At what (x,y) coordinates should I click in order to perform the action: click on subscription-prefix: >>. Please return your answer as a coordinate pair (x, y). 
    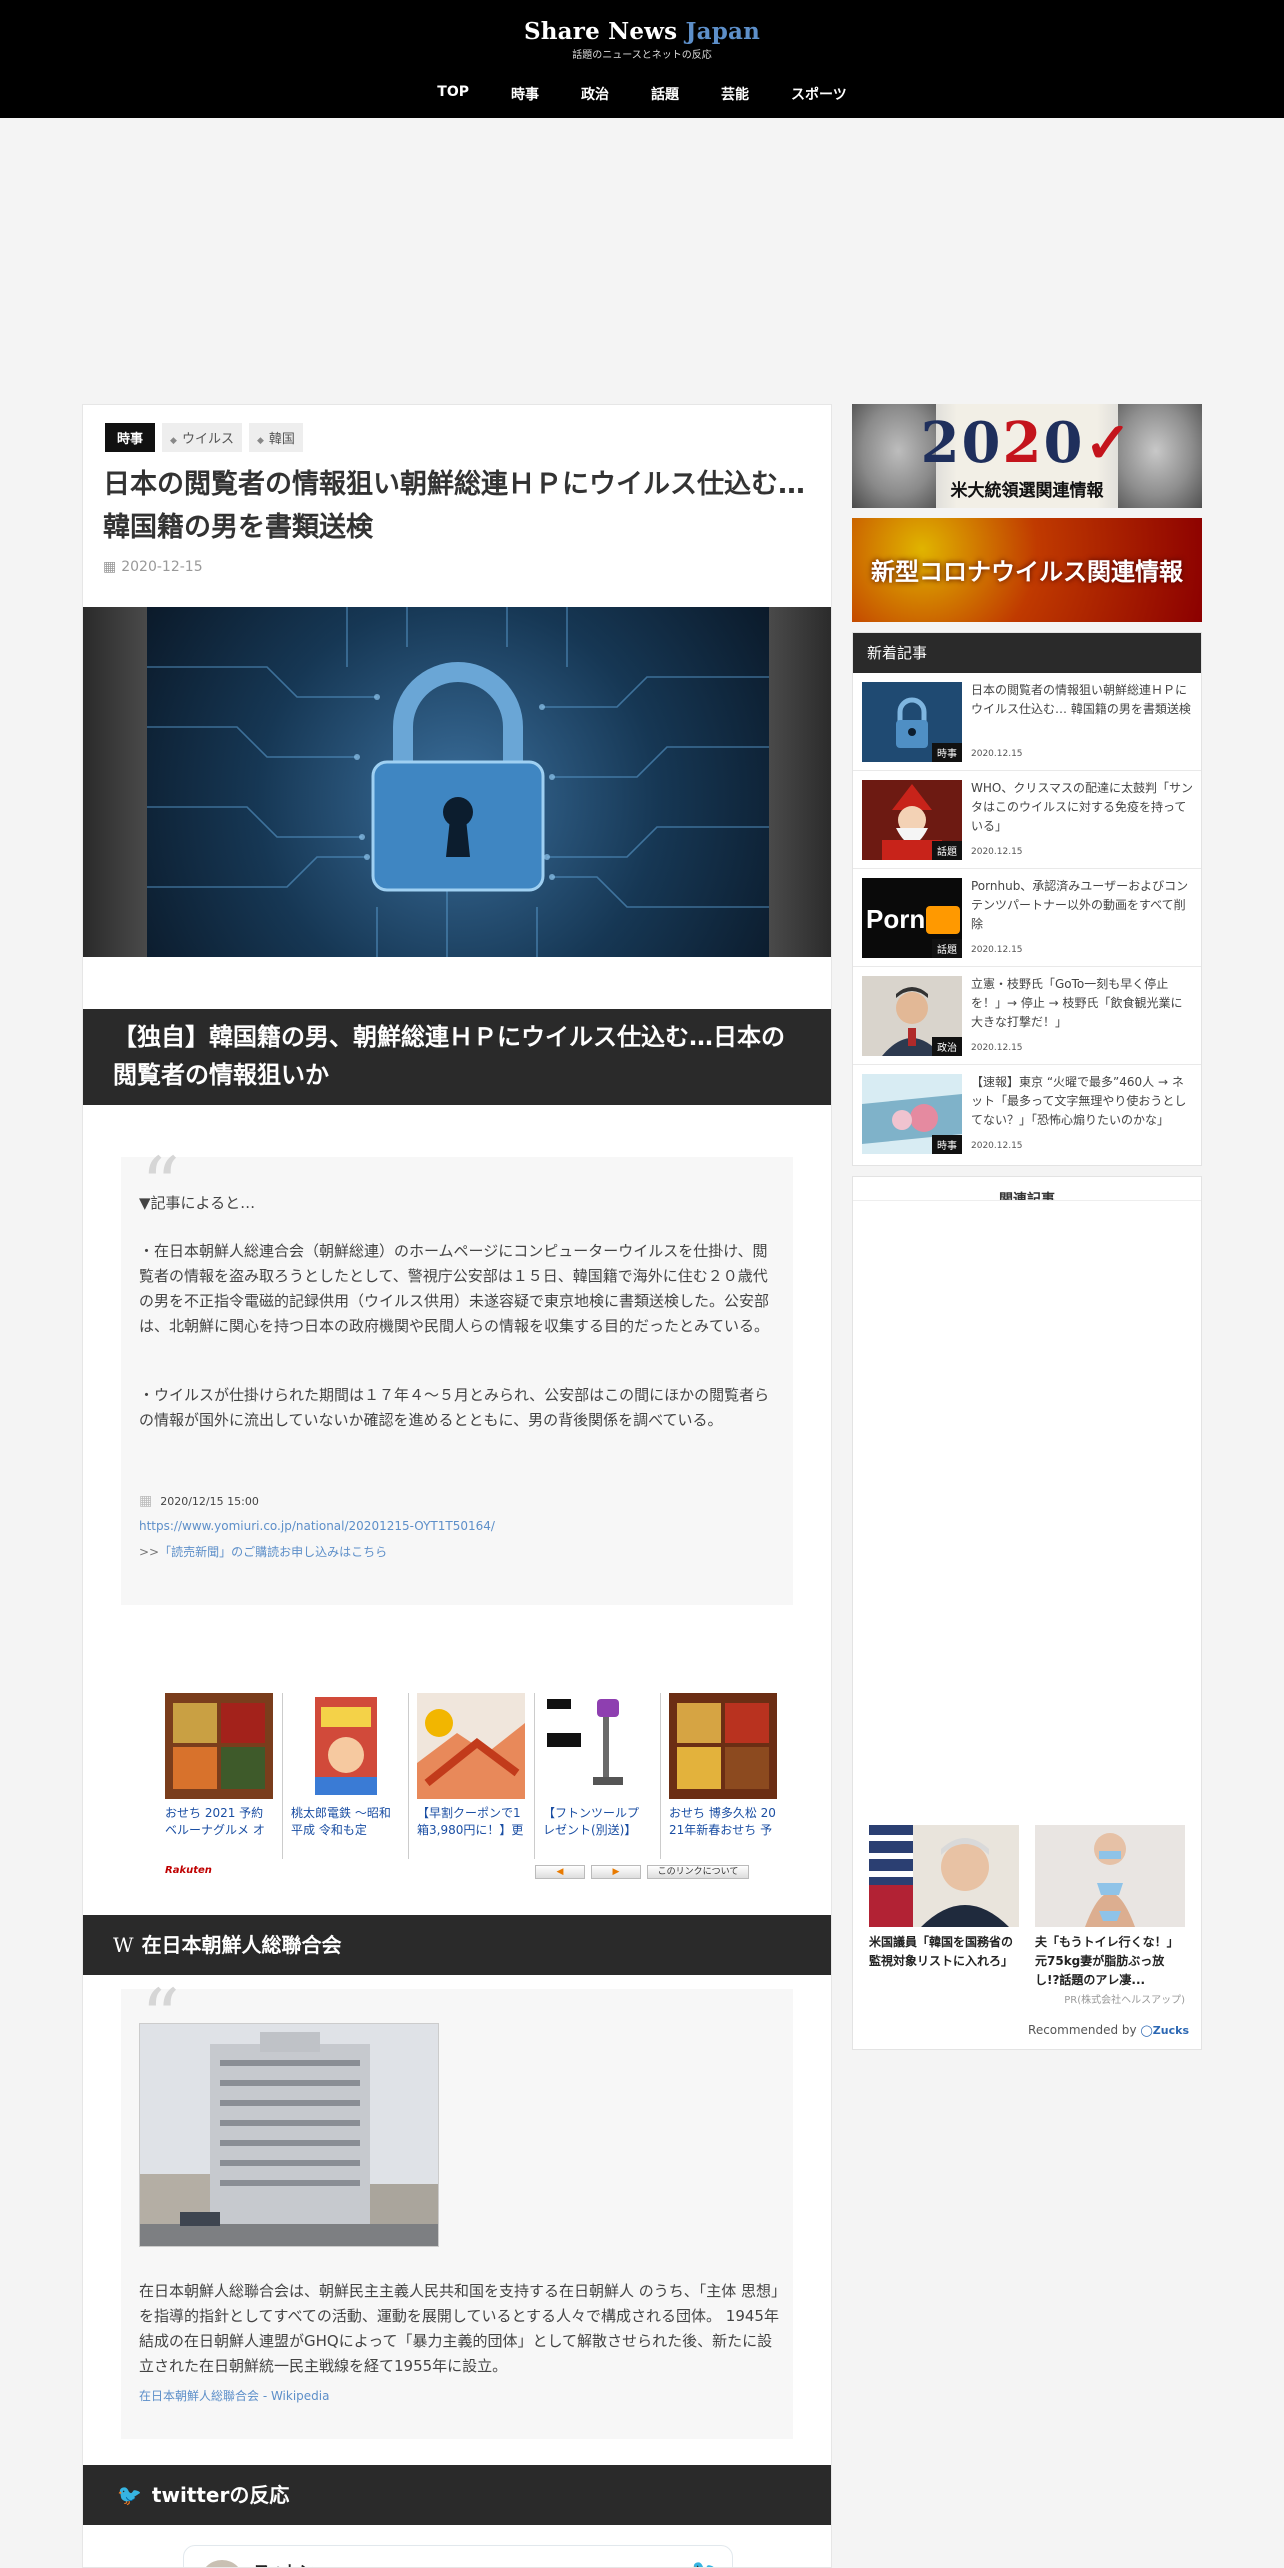
    Looking at the image, I should click on (149, 1552).